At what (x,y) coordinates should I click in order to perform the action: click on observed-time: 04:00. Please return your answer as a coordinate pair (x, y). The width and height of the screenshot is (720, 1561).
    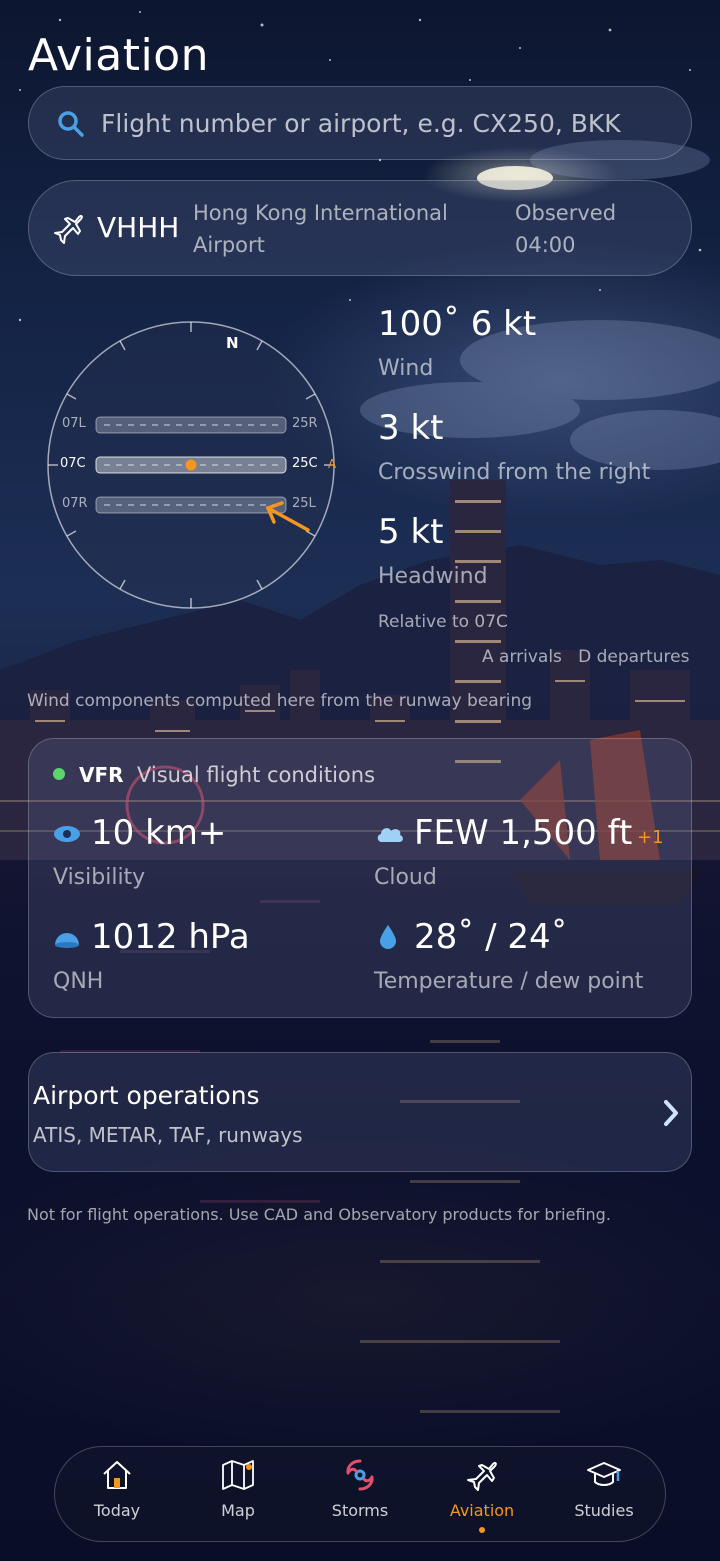
    Looking at the image, I should click on (545, 245).